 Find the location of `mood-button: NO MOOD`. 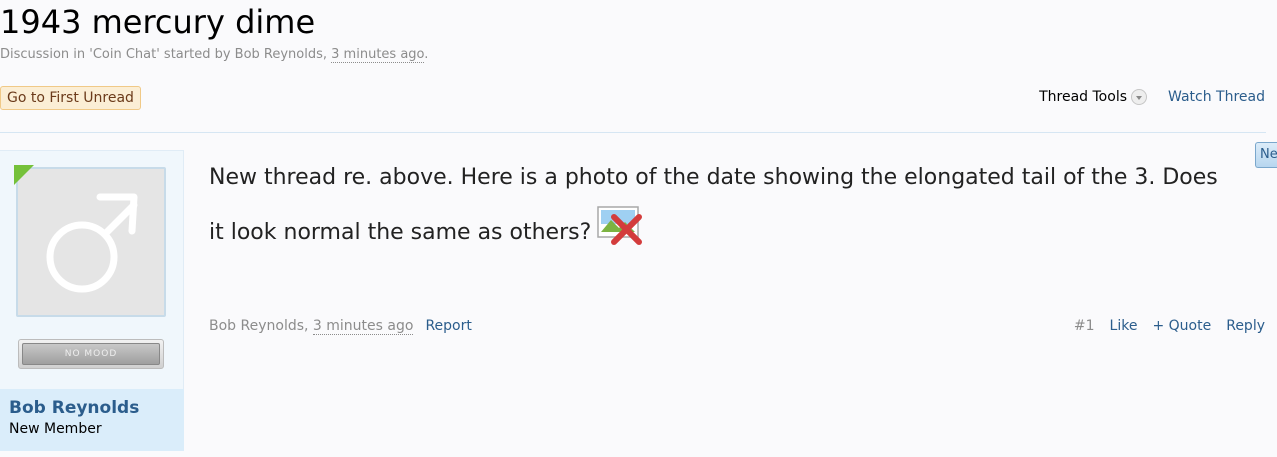

mood-button: NO MOOD is located at coordinates (91, 354).